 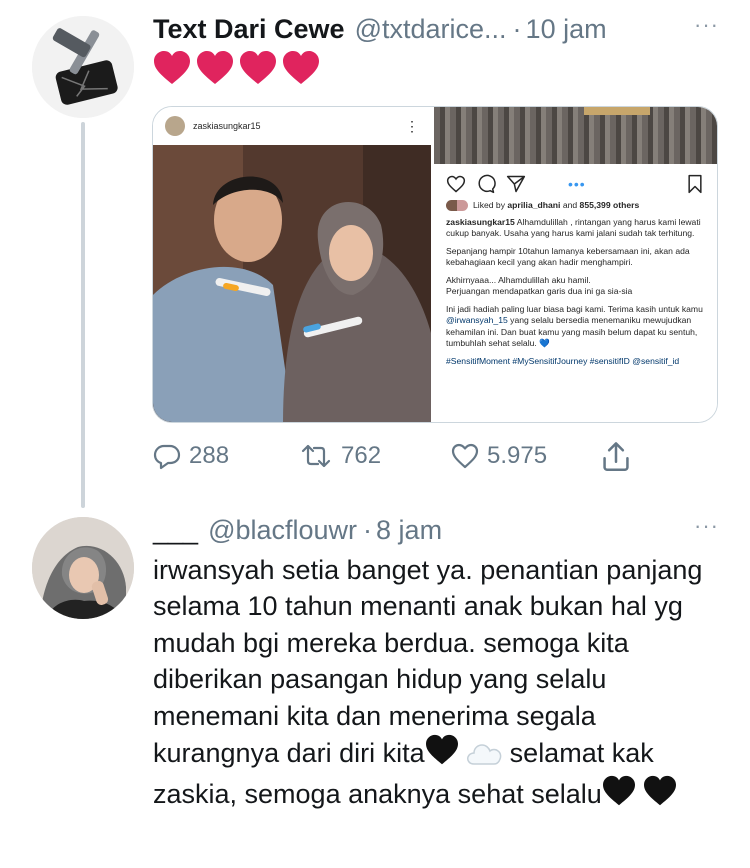 What do you see at coordinates (282, 530) in the screenshot?
I see `username: @blacflouwr` at bounding box center [282, 530].